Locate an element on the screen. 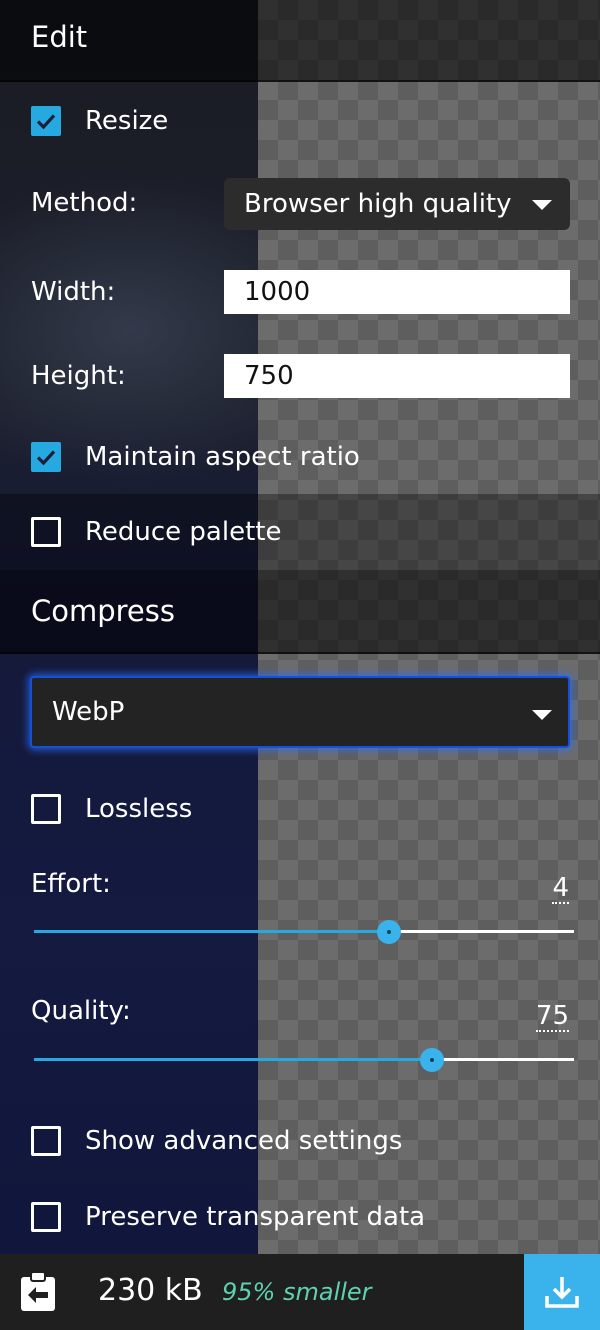  width-label: Width: is located at coordinates (73, 292).